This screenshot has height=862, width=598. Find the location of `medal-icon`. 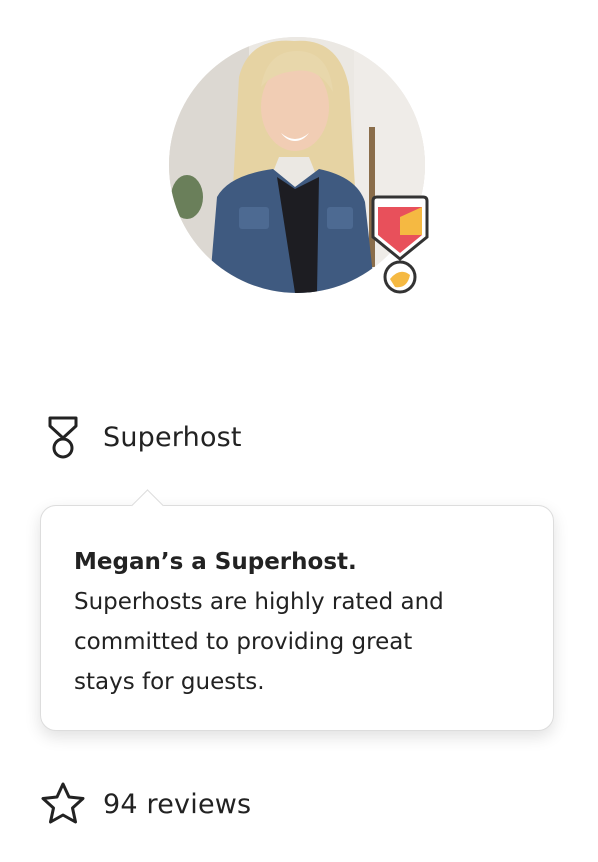

medal-icon is located at coordinates (63, 437).